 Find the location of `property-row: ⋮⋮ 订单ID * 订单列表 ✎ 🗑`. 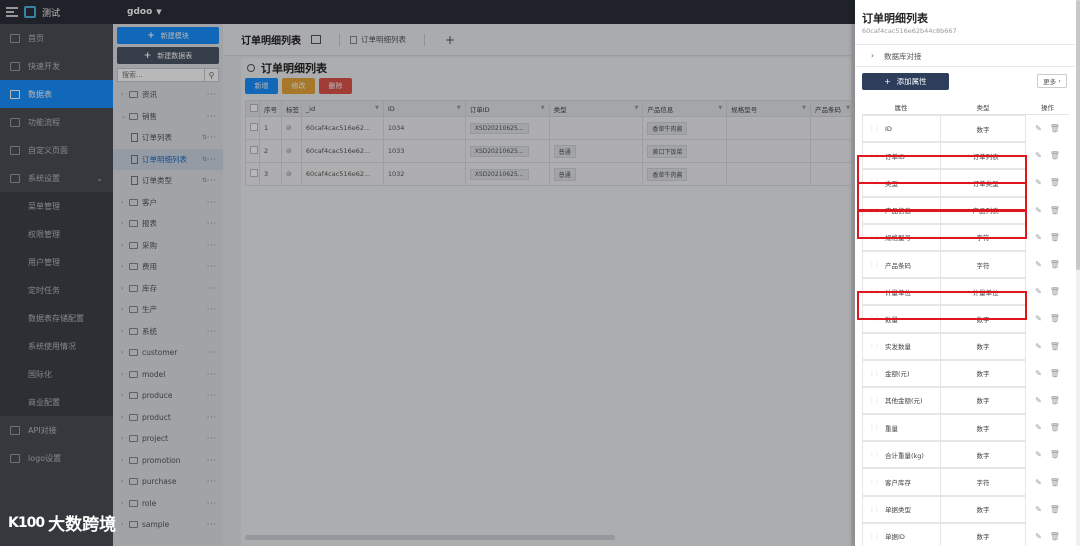

property-row: ⋮⋮ 订单ID * 订单列表 ✎ 🗑 is located at coordinates (965, 156).